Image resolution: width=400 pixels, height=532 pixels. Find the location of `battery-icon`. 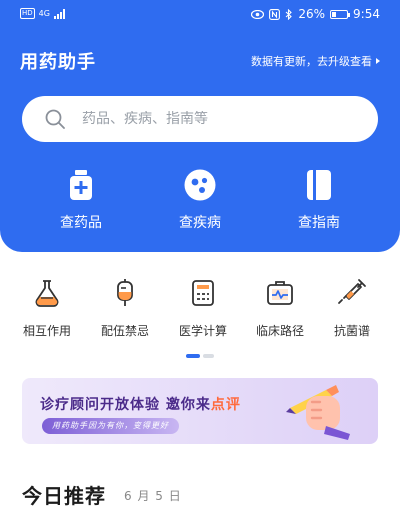

battery-icon is located at coordinates (340, 14).